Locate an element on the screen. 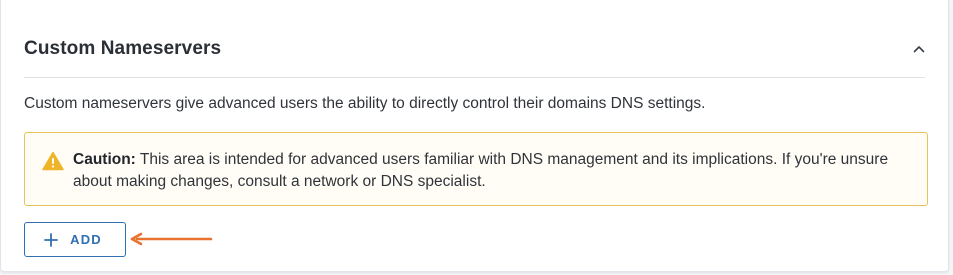 Image resolution: width=953 pixels, height=275 pixels. chevron-up-icon is located at coordinates (919, 49).